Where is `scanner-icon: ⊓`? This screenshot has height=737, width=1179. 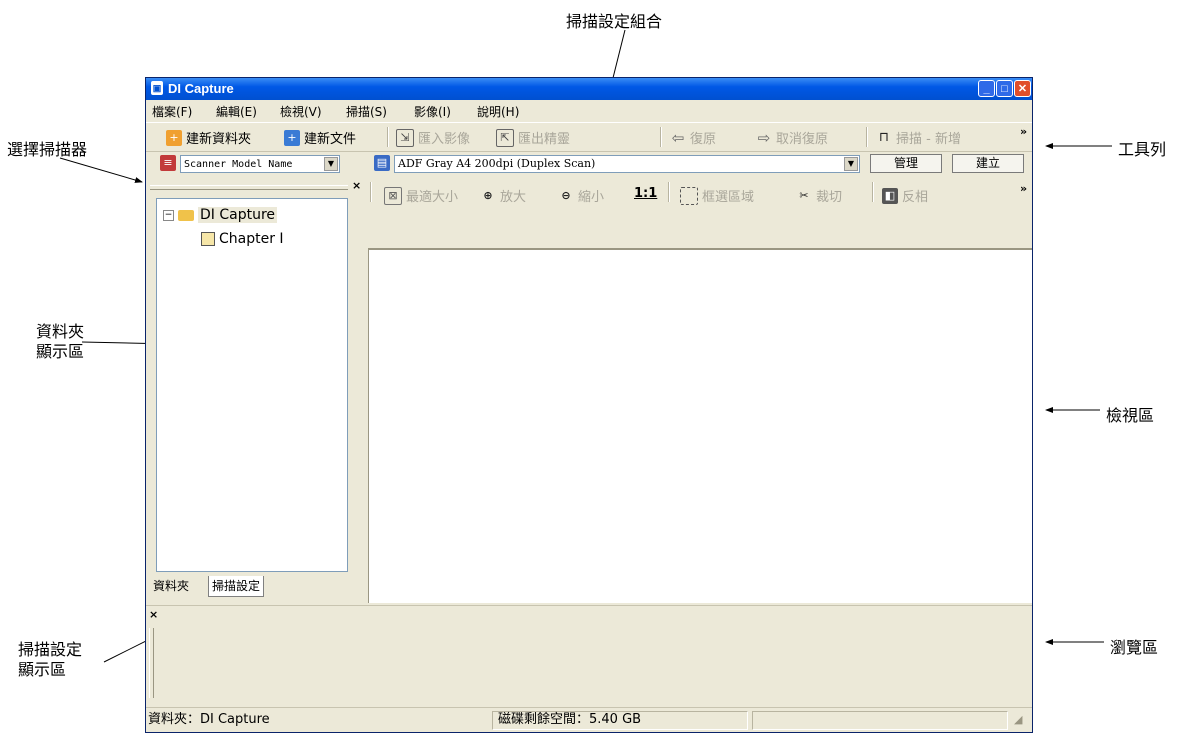 scanner-icon: ⊓ is located at coordinates (884, 137).